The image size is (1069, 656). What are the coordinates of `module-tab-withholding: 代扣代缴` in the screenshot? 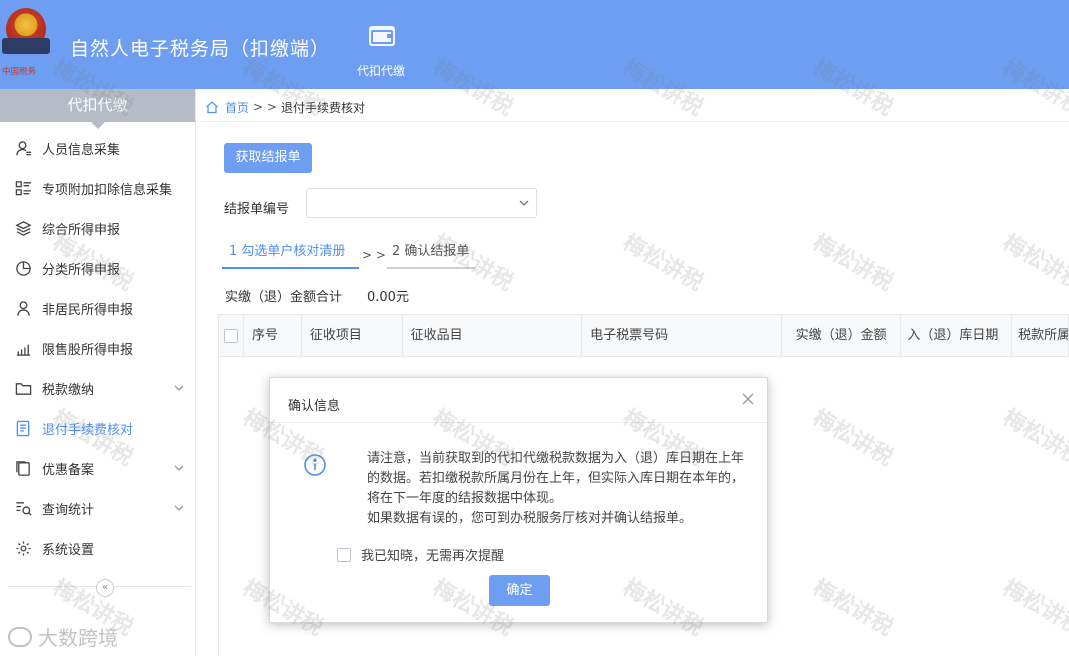 It's located at (381, 54).